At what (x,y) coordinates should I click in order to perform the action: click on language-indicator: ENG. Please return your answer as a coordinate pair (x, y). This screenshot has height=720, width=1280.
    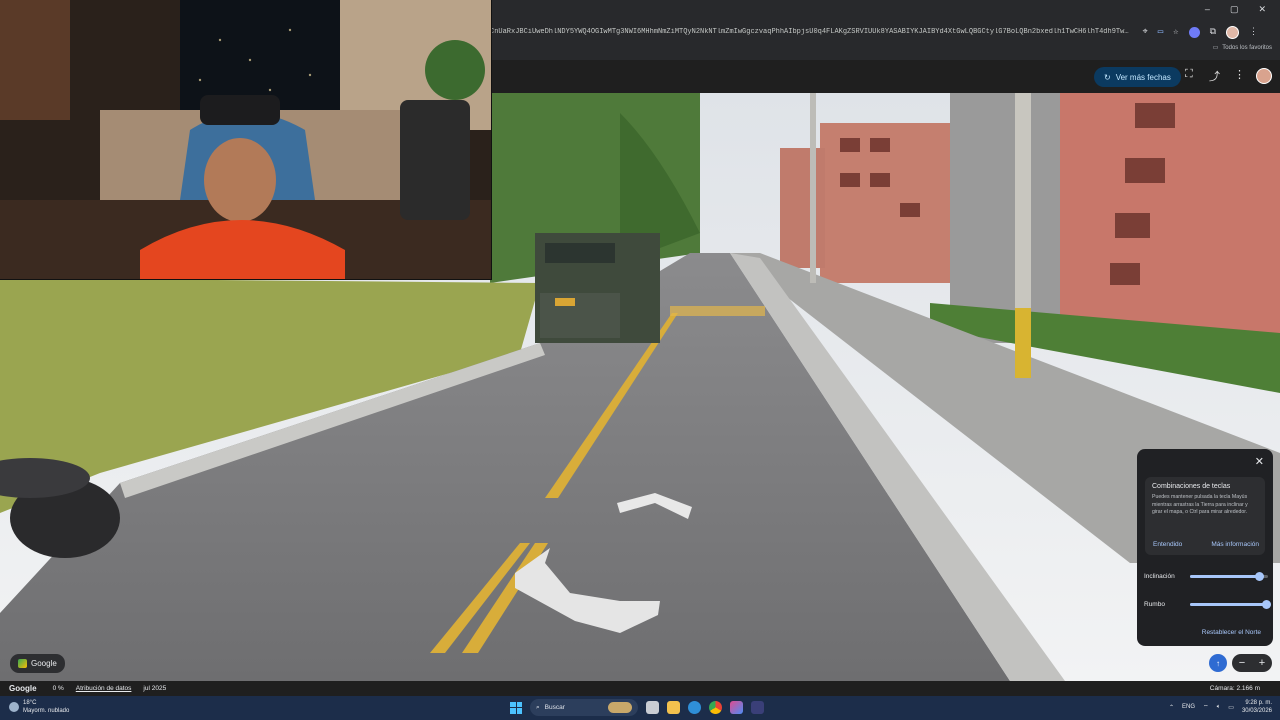
    Looking at the image, I should click on (1188, 707).